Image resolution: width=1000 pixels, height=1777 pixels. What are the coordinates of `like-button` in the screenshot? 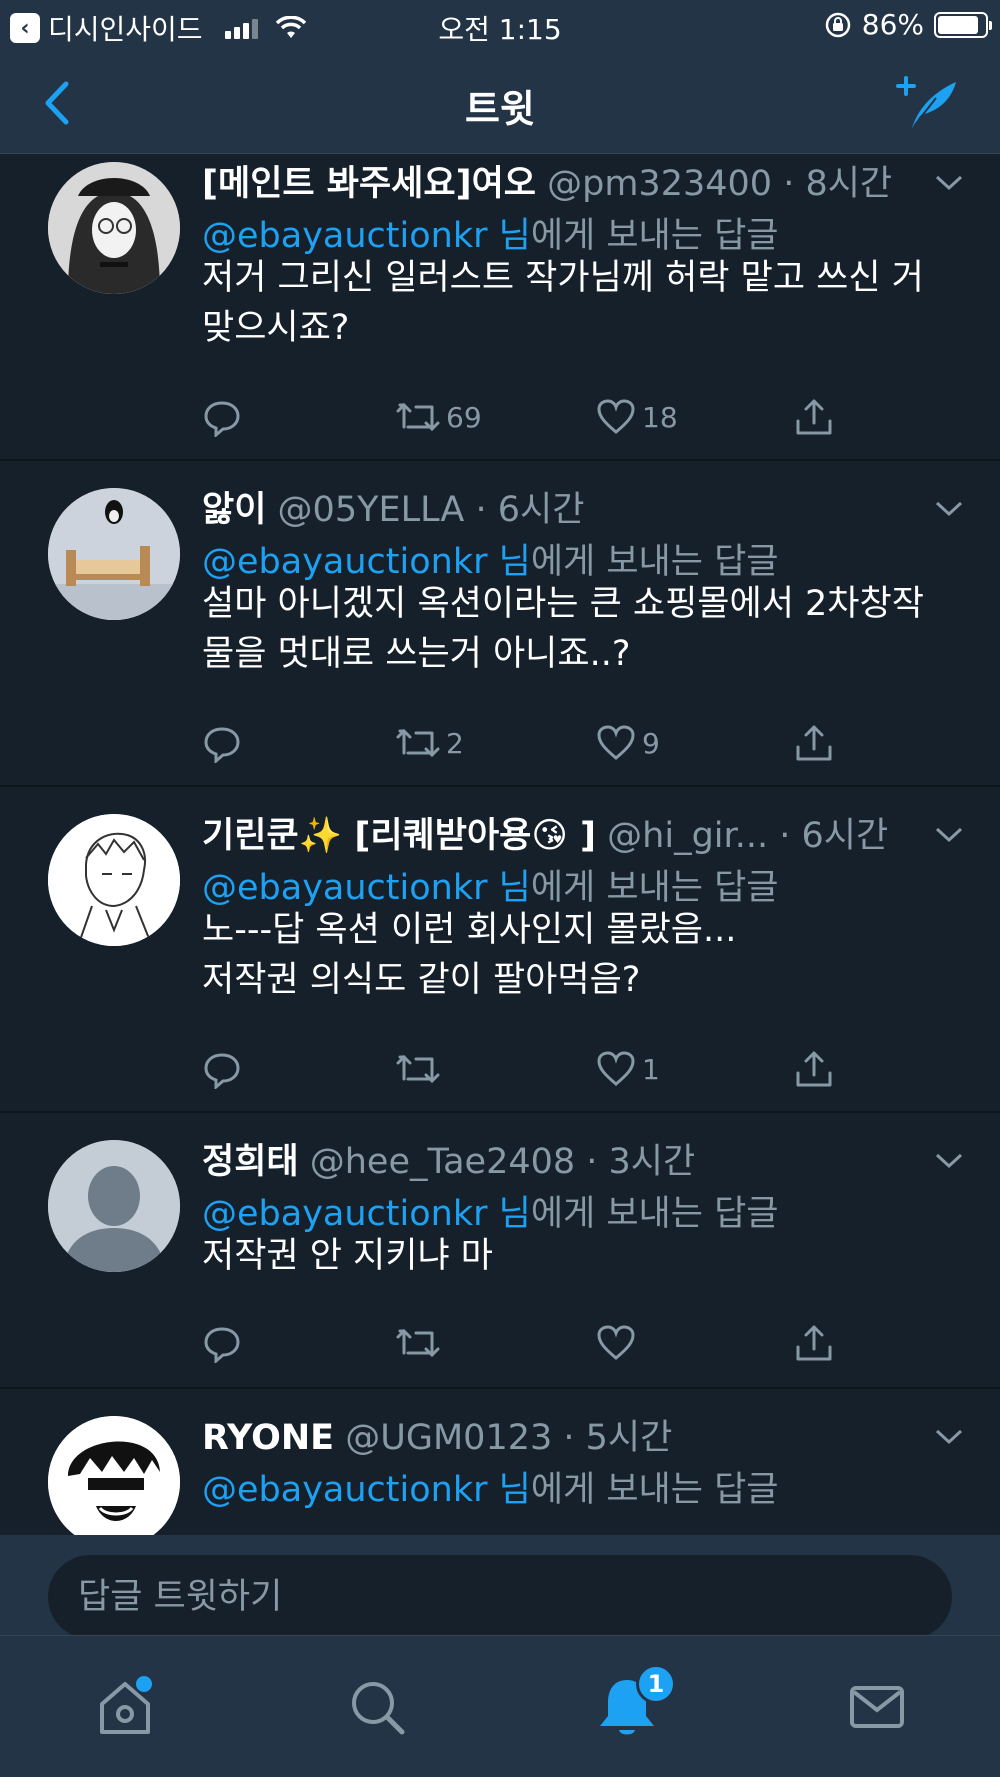 It's located at (619, 1343).